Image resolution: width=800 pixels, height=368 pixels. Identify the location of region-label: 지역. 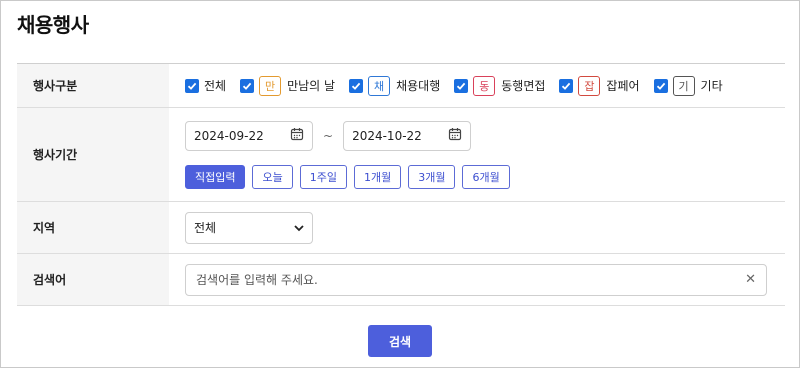
(93, 227).